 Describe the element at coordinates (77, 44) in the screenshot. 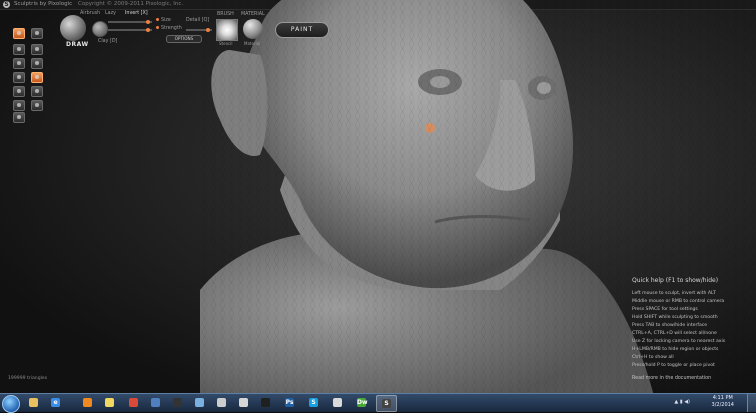

I see `draw-label: DRAW` at that location.